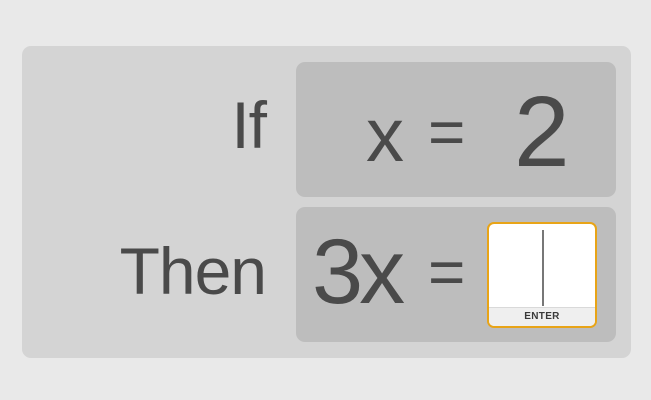 The width and height of the screenshot is (651, 400). Describe the element at coordinates (249, 125) in the screenshot. I see `if-label: If` at that location.